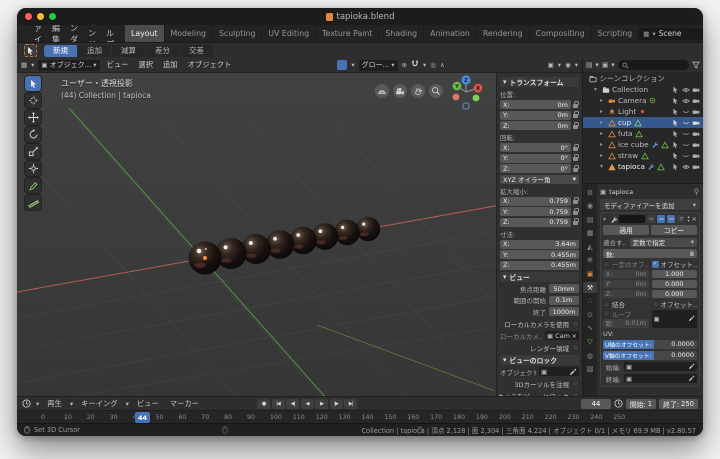 The image size is (720, 459). What do you see at coordinates (574, 336) in the screenshot?
I see `close-icon: ×` at bounding box center [574, 336].